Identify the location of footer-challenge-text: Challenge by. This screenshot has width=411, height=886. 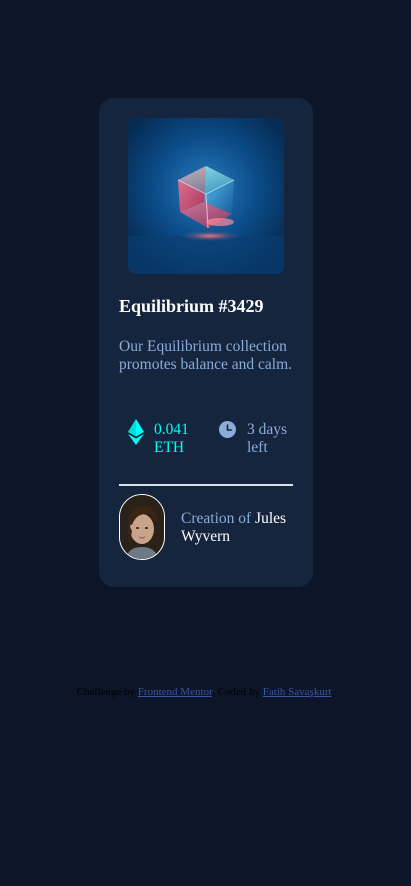
(106, 692).